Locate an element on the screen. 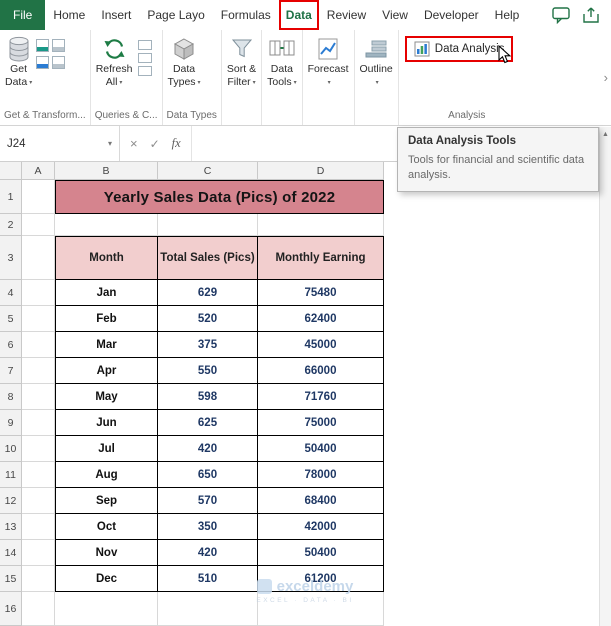 The height and width of the screenshot is (626, 611). tab-view: View is located at coordinates (395, 15).